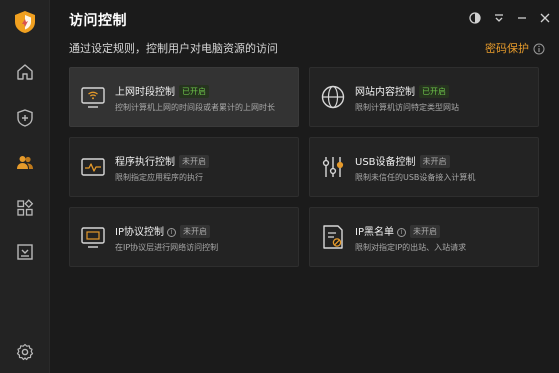  What do you see at coordinates (499, 17) in the screenshot?
I see `menu-icon` at bounding box center [499, 17].